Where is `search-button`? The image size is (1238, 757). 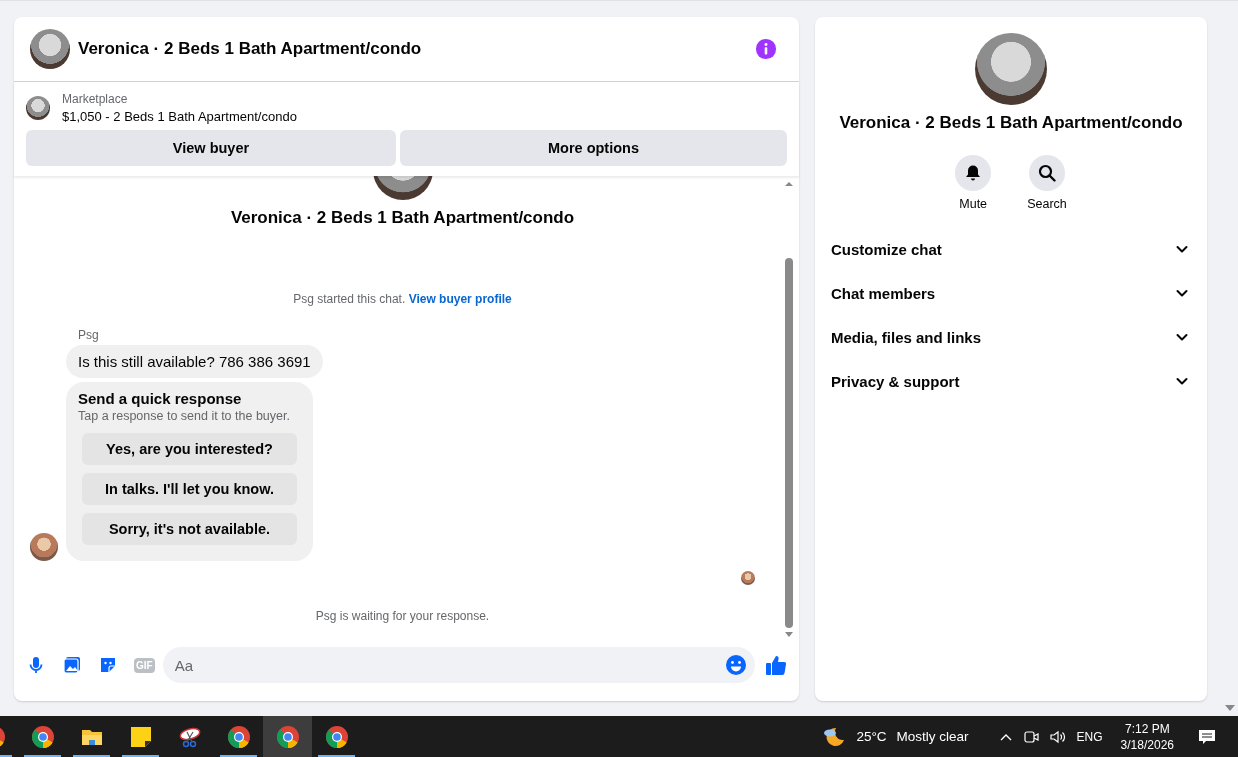 search-button is located at coordinates (1047, 173).